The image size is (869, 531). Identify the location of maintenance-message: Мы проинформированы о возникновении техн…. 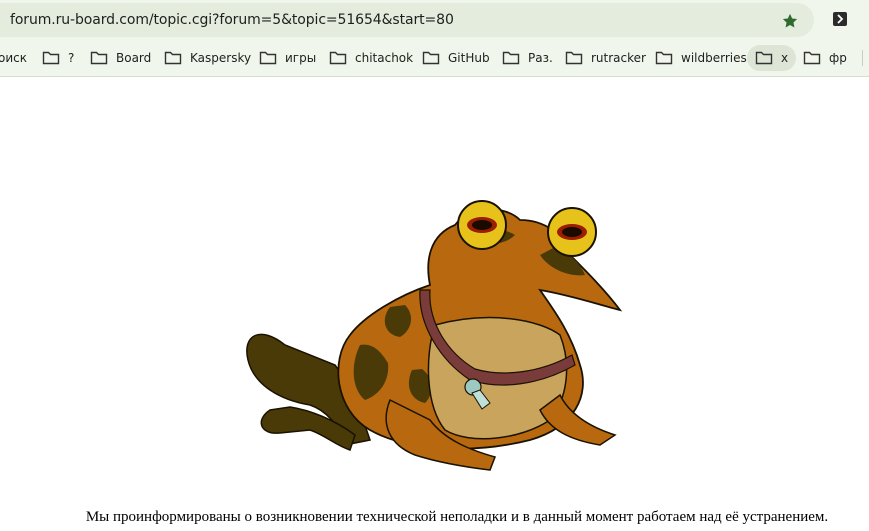
(457, 517).